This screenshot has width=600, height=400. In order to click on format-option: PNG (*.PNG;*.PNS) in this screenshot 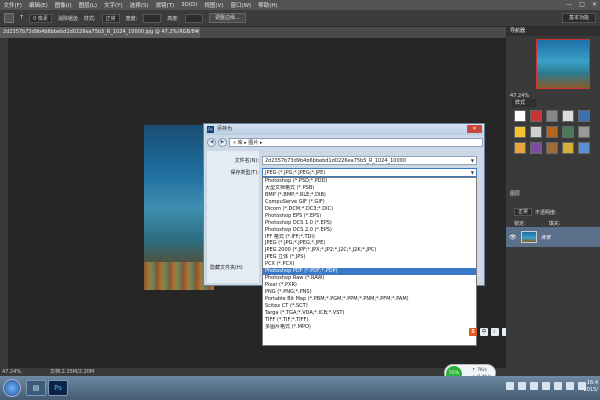, I will do `click(369, 292)`.